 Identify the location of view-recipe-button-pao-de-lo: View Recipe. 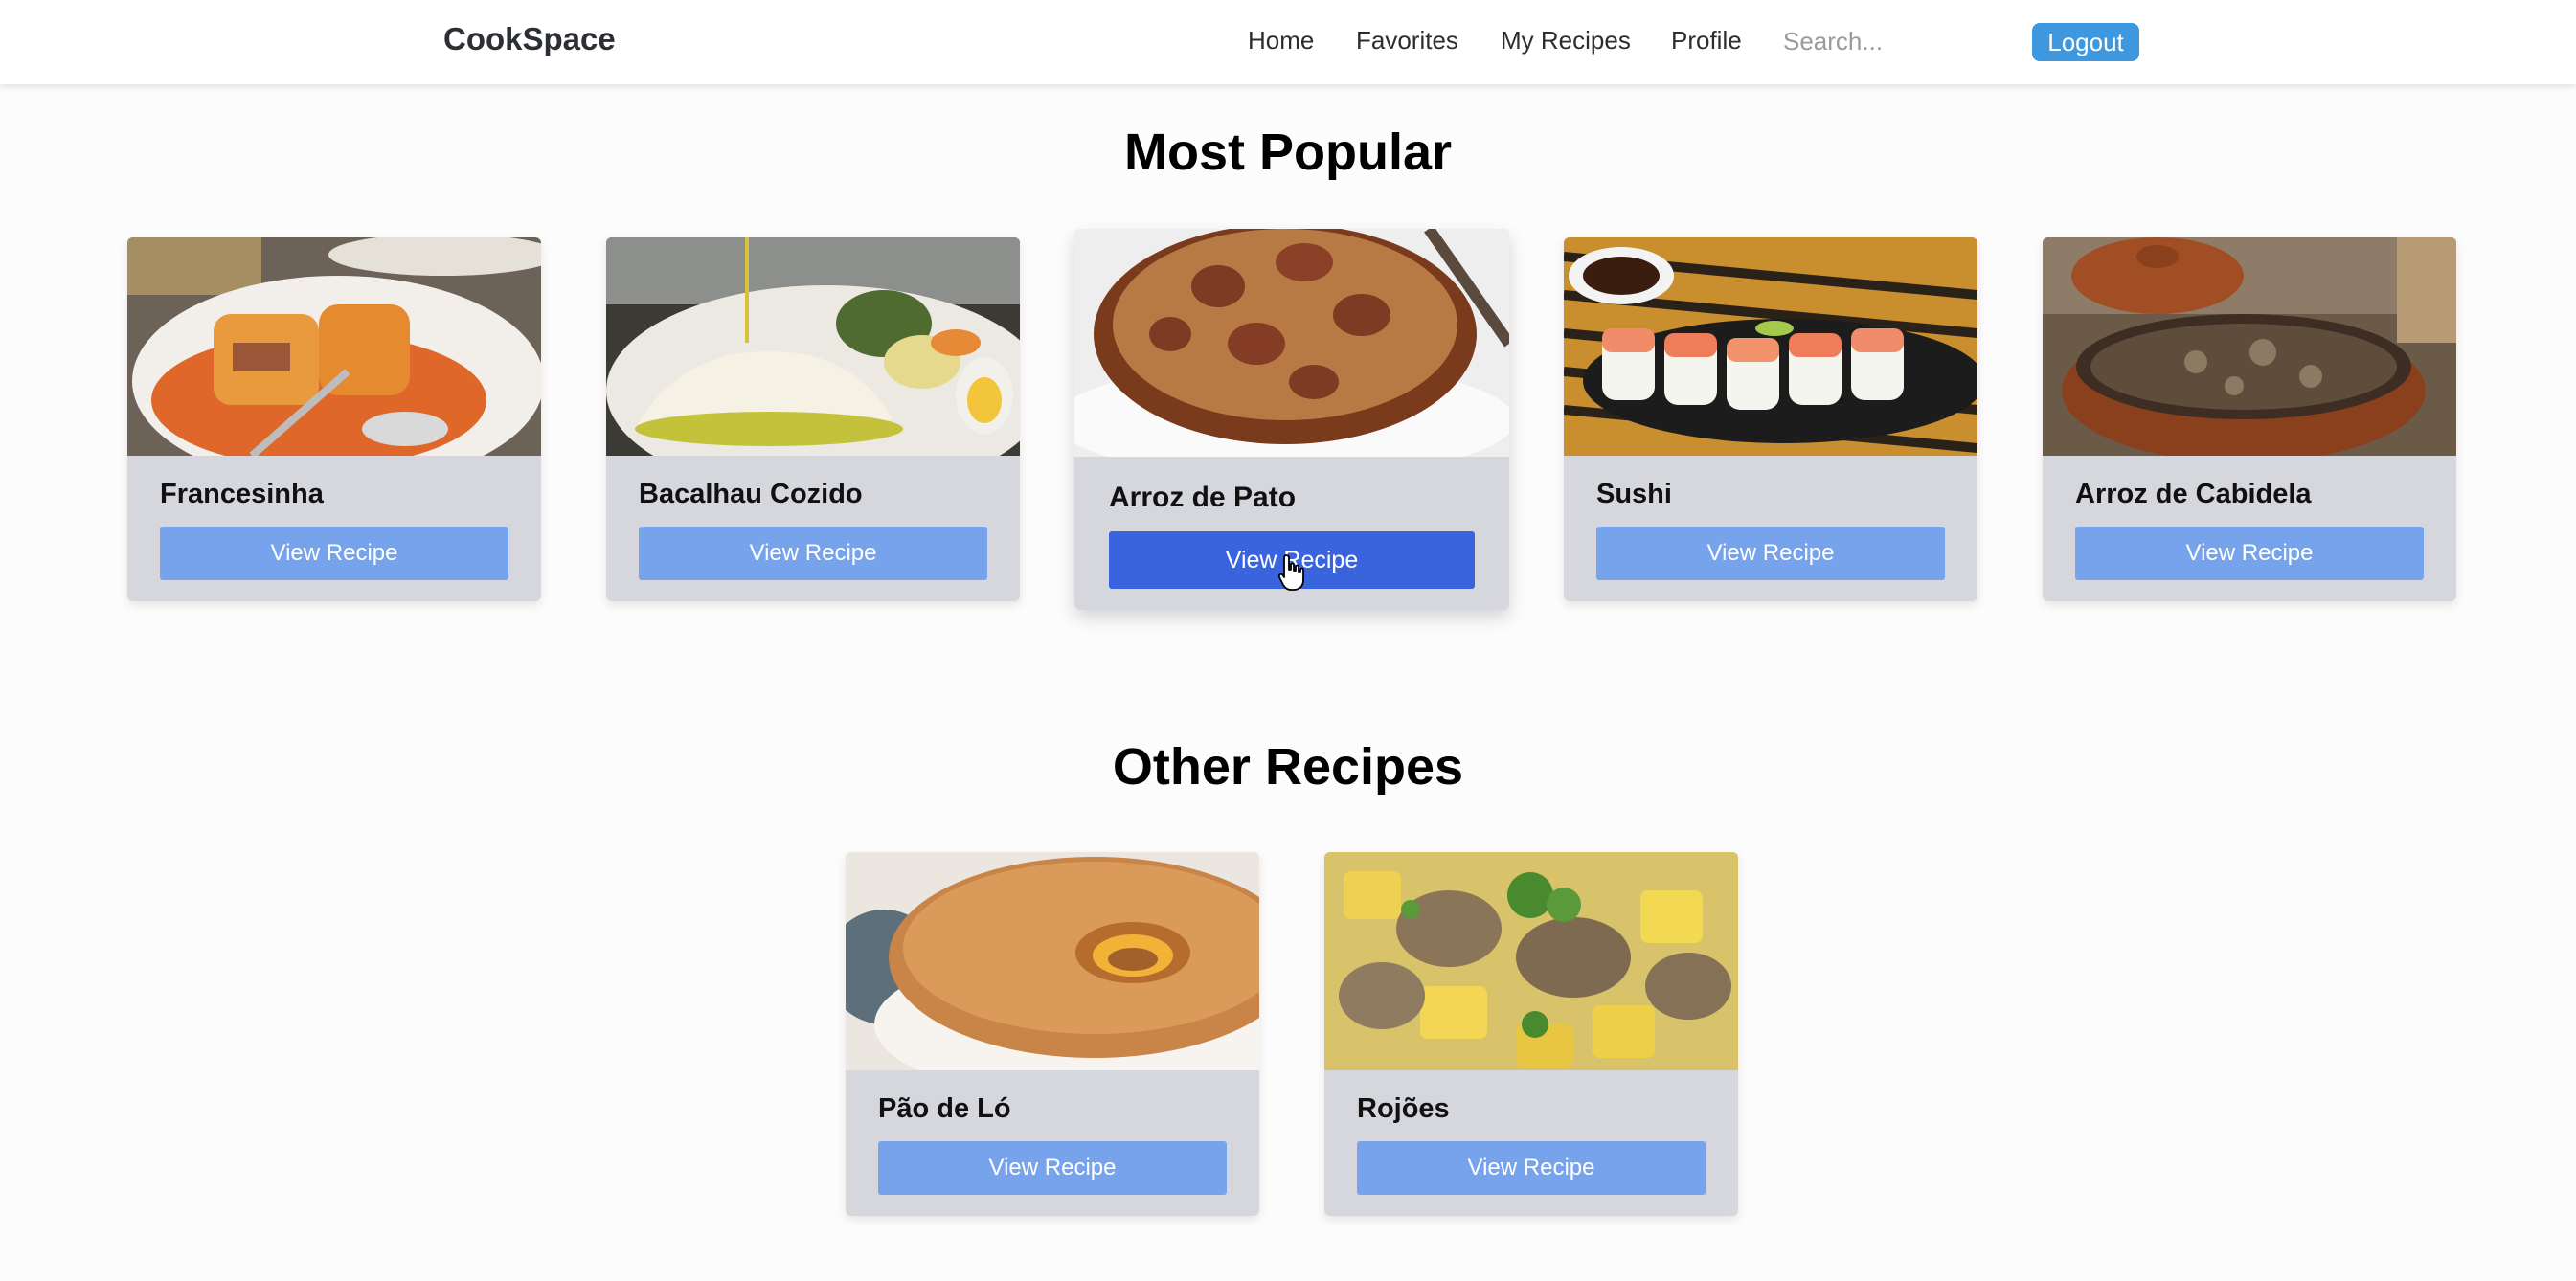
(1052, 1168).